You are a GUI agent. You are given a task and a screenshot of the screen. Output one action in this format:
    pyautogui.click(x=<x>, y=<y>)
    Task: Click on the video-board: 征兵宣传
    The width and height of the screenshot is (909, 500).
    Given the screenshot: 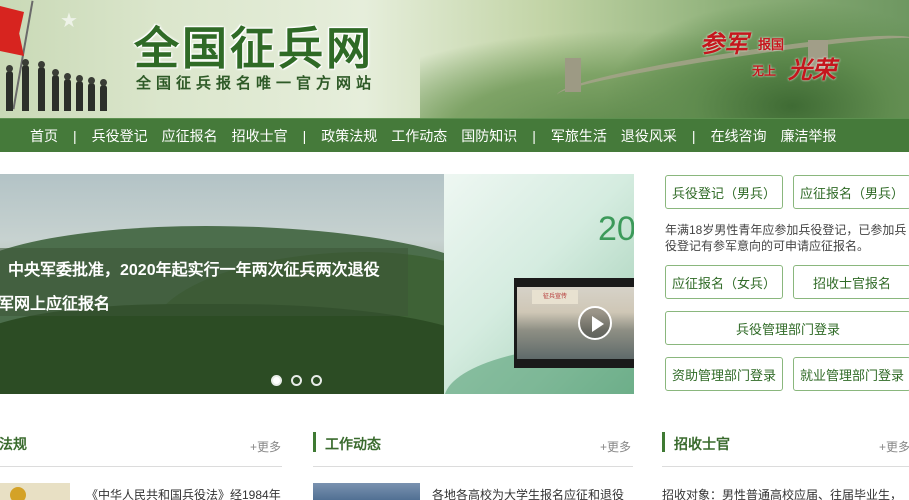 What is the action you would take?
    pyautogui.click(x=555, y=297)
    